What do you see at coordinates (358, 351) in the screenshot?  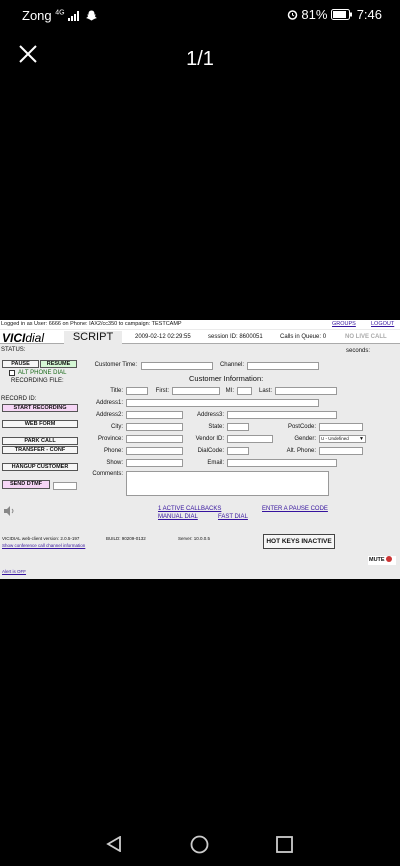 I see `seconds-label: seconds:` at bounding box center [358, 351].